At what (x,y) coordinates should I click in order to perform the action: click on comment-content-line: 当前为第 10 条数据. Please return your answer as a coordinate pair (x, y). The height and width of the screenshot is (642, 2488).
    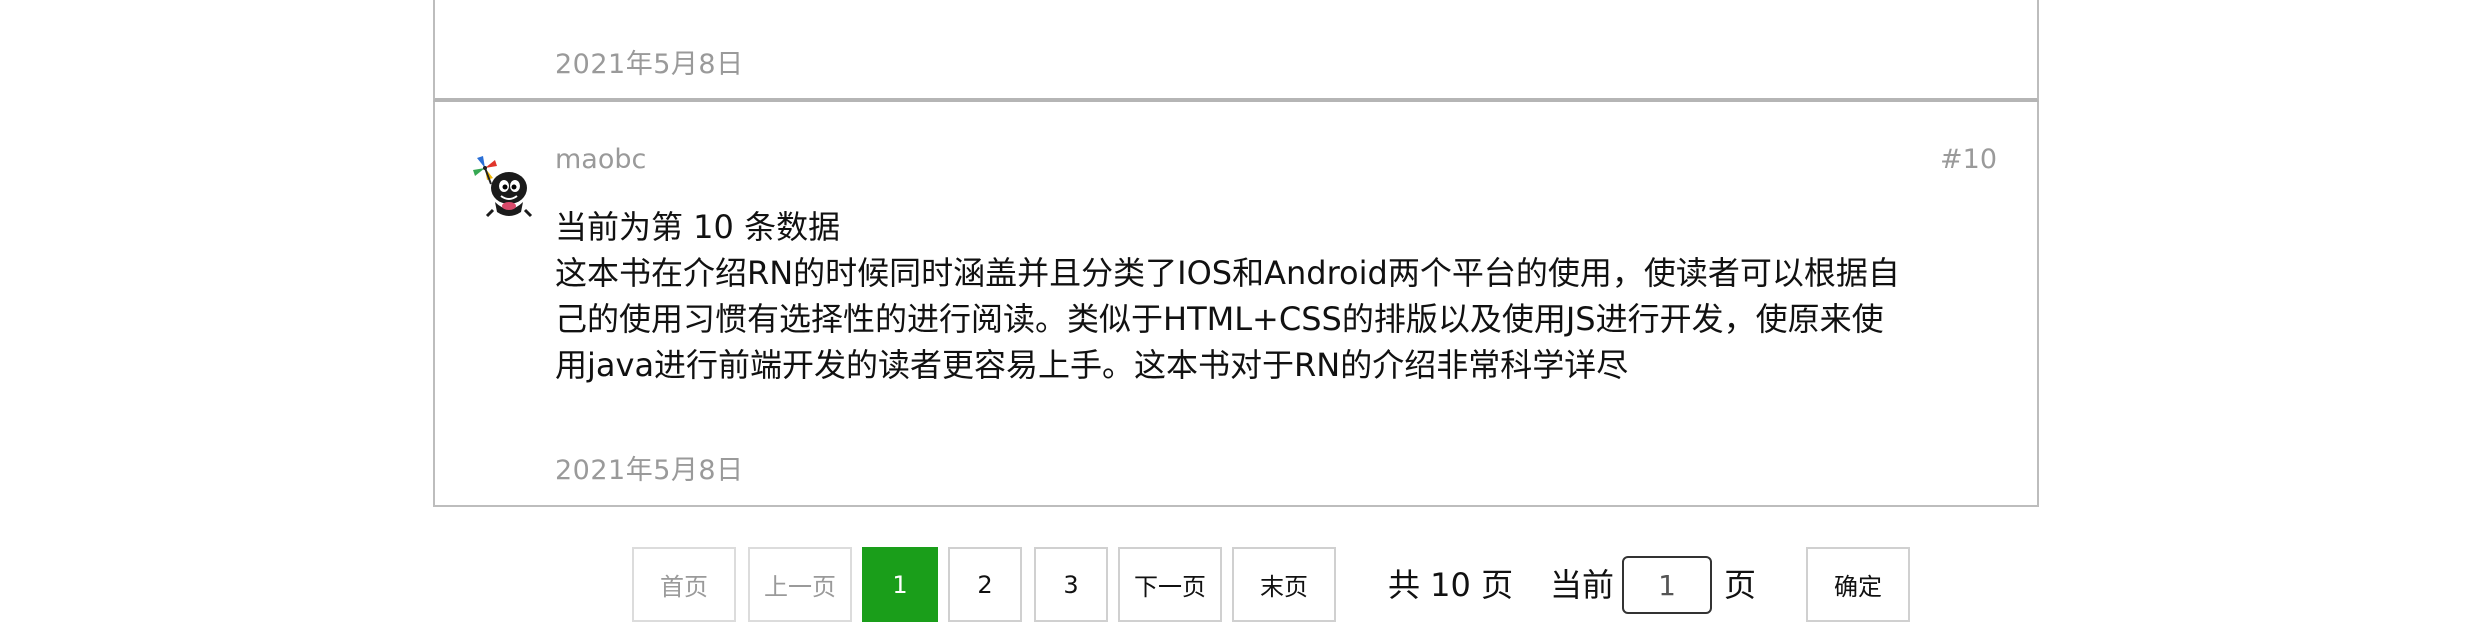
    Looking at the image, I should click on (698, 227).